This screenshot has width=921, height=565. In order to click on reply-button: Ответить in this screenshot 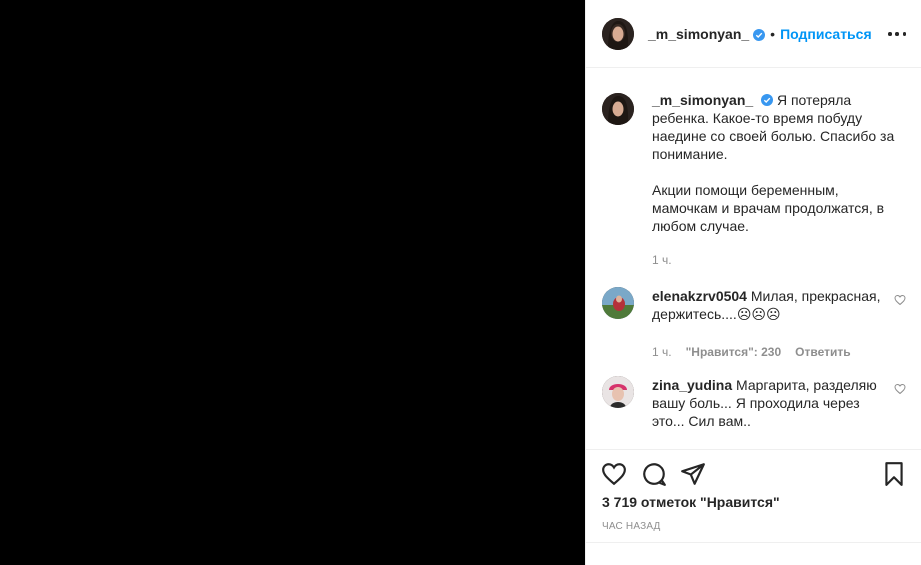, I will do `click(822, 352)`.